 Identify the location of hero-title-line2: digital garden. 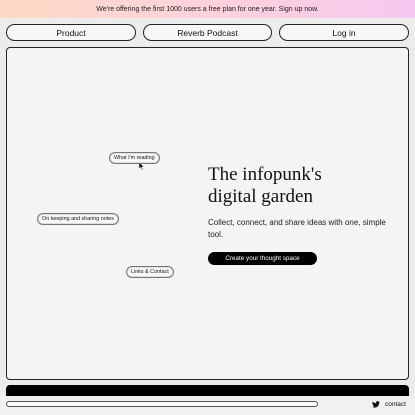
(260, 196).